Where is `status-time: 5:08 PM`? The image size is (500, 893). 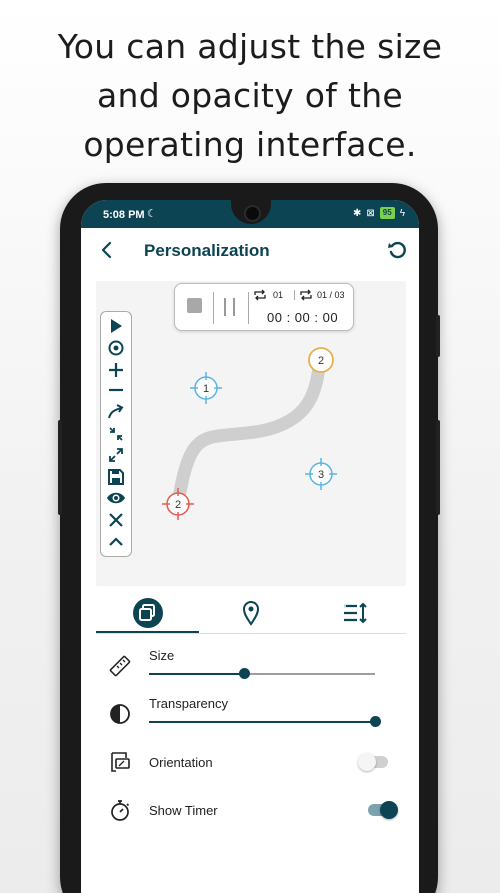 status-time: 5:08 PM is located at coordinates (124, 215).